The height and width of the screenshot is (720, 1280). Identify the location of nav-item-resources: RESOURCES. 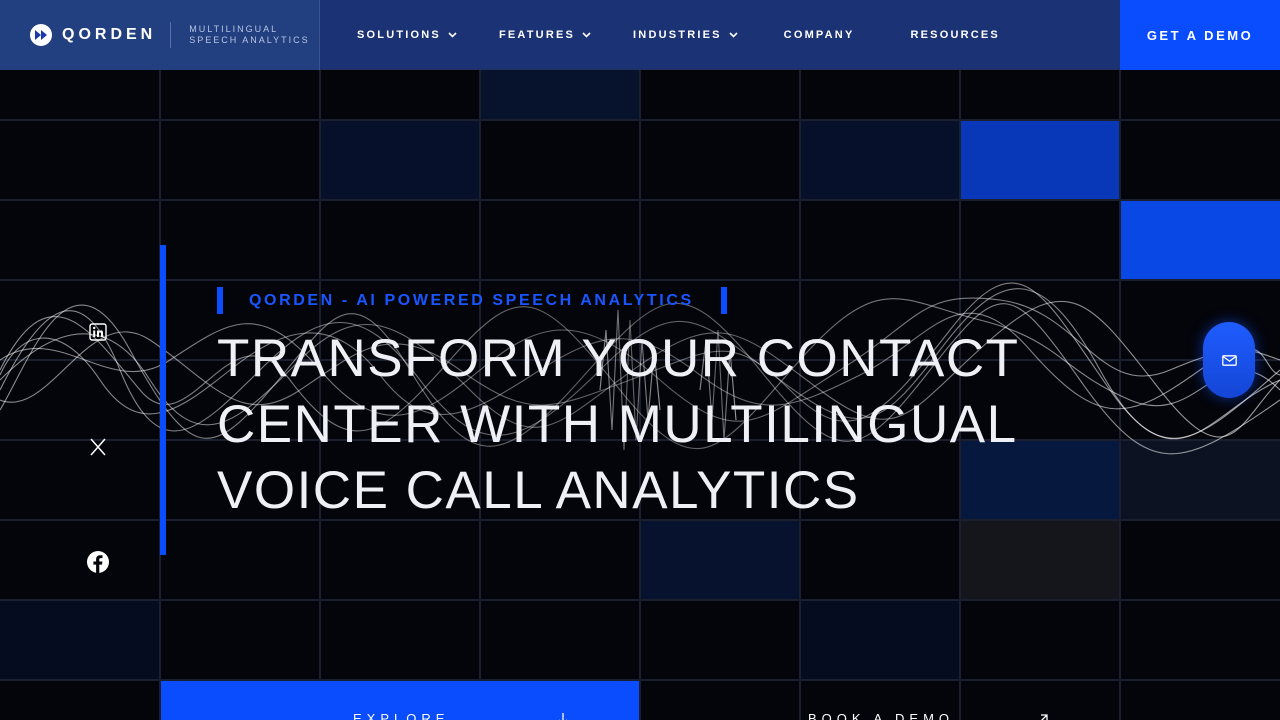
(954, 35).